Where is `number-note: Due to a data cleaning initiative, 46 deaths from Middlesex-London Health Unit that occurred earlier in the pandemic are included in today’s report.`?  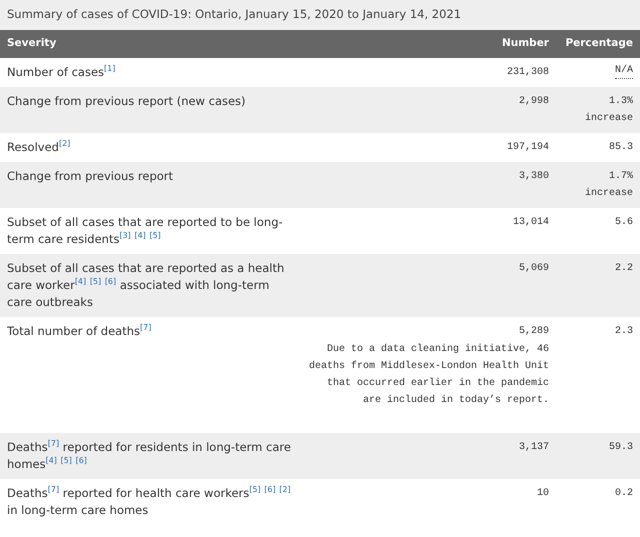 number-note: Due to a data cleaning initiative, 46 deaths from Middlesex-London Health Unit that occurred earlier in the pandemic are included in today’s report. is located at coordinates (428, 375).